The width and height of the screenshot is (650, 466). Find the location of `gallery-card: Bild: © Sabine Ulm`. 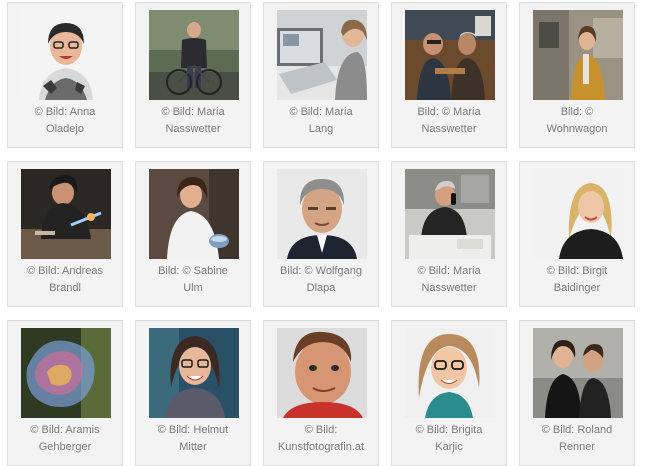

gallery-card: Bild: © Sabine Ulm is located at coordinates (193, 234).